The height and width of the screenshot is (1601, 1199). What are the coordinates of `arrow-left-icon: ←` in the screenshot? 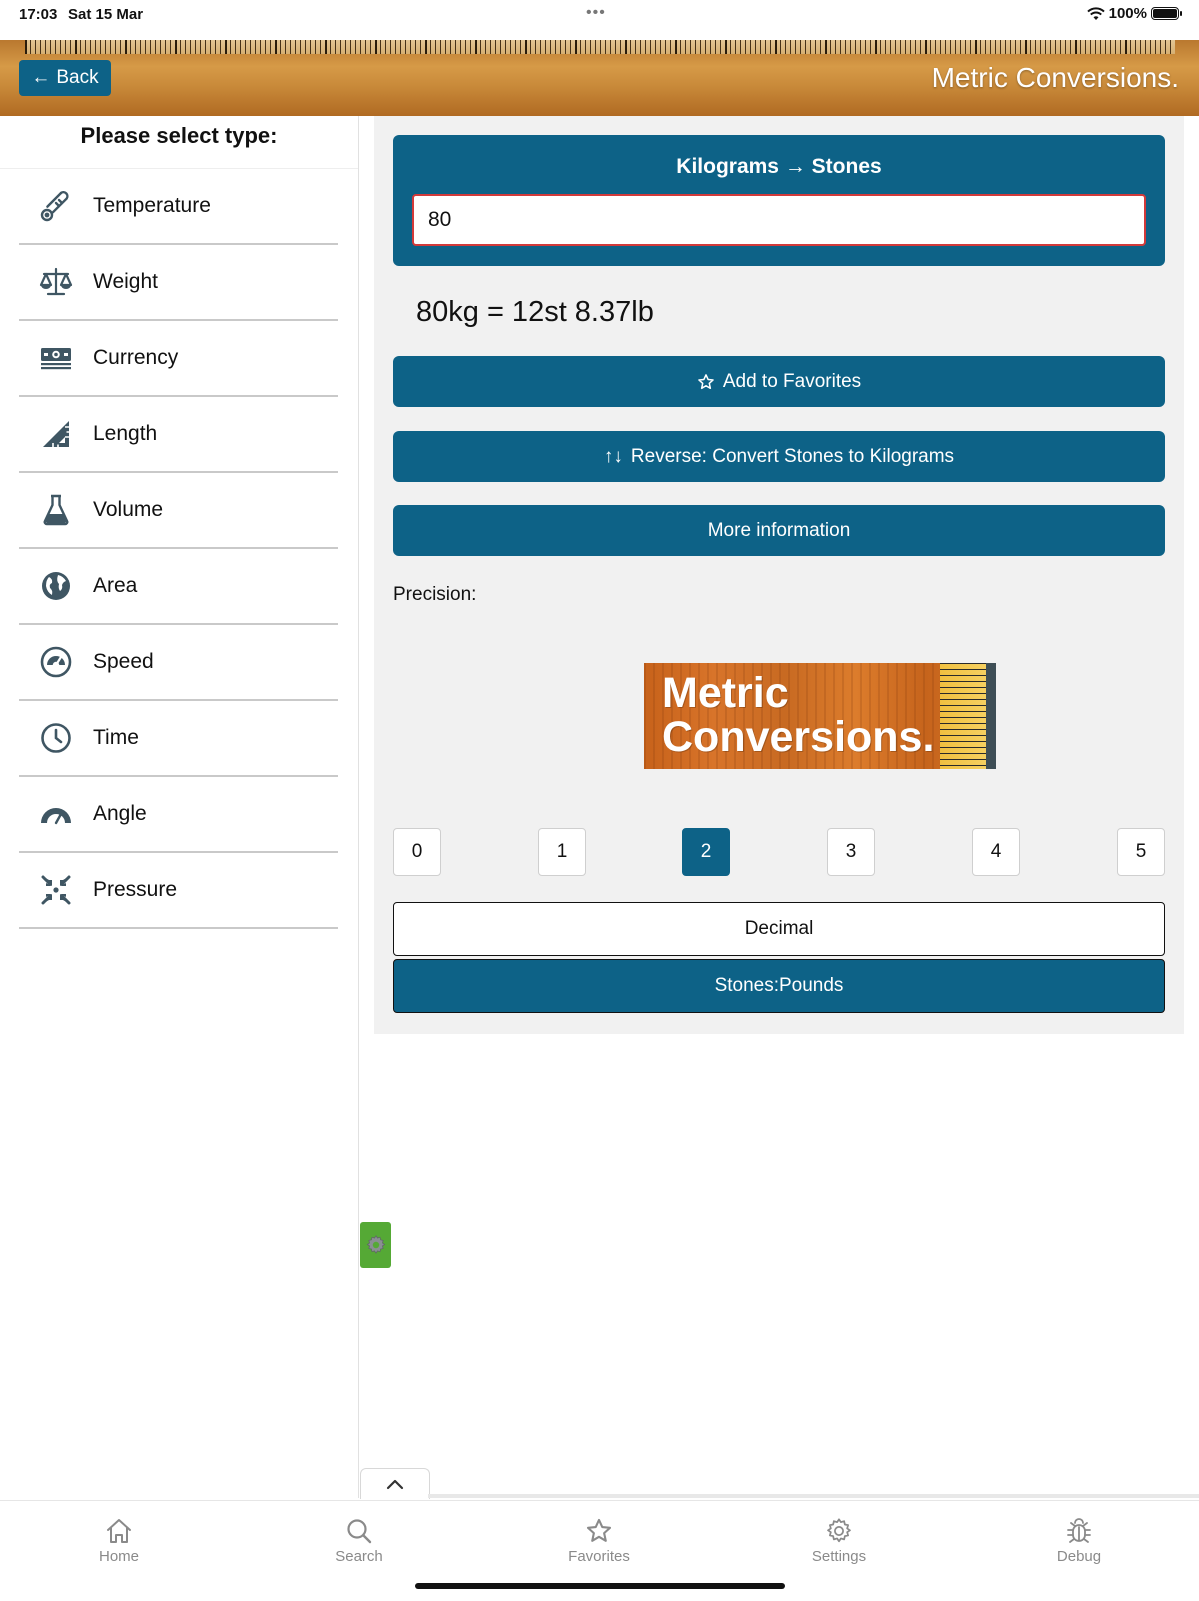 It's located at (41, 77).